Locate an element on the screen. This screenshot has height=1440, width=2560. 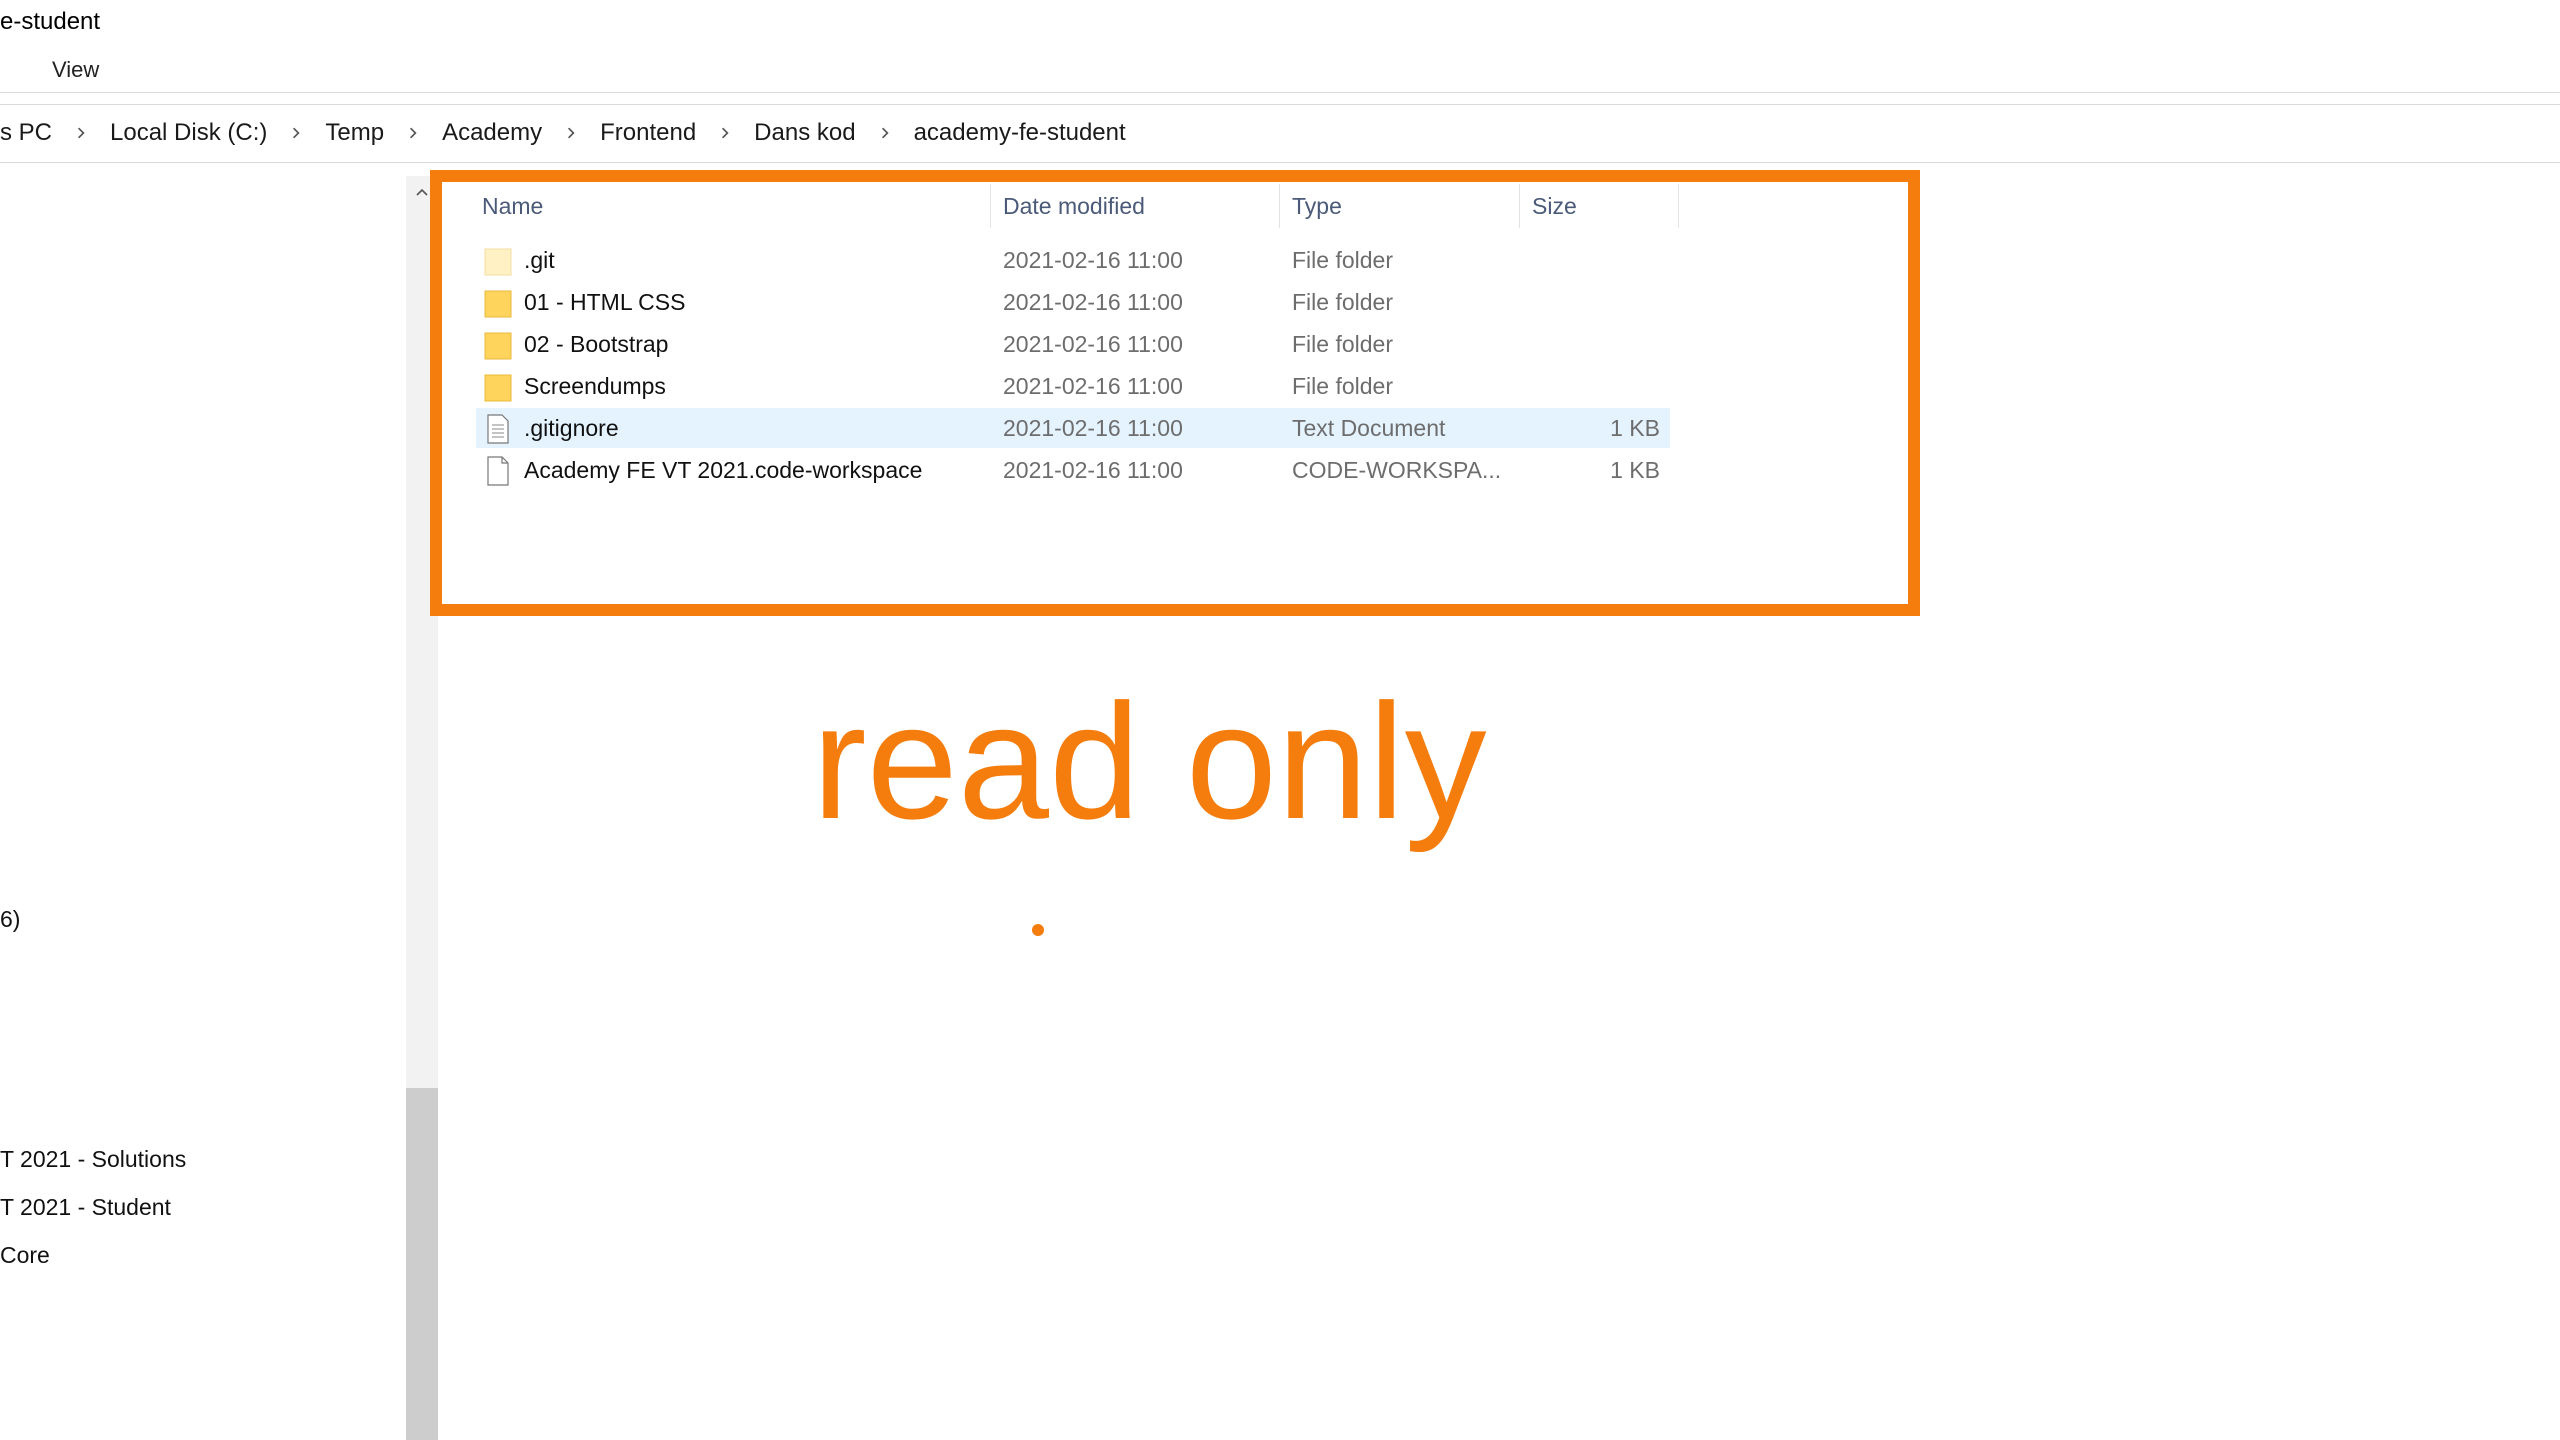
nav-pane-scrollbar-thumb is located at coordinates (422, 1264).